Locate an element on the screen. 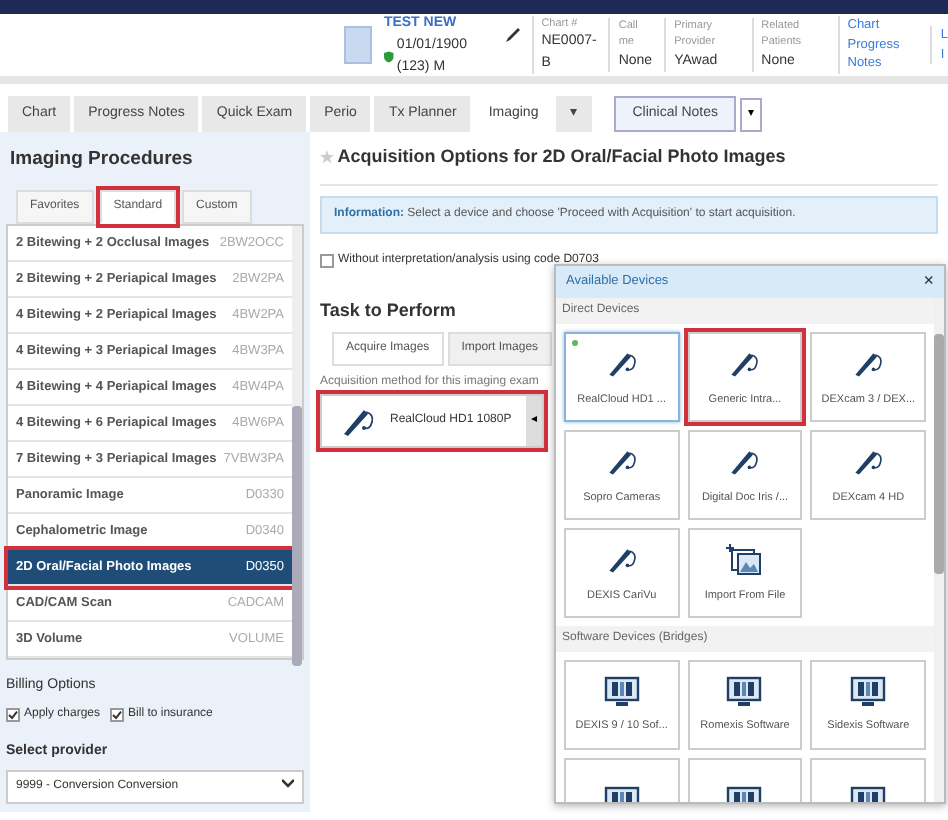  page-title: Acquisition Options for 2D Oral/Facial Photo Images is located at coordinates (561, 157).